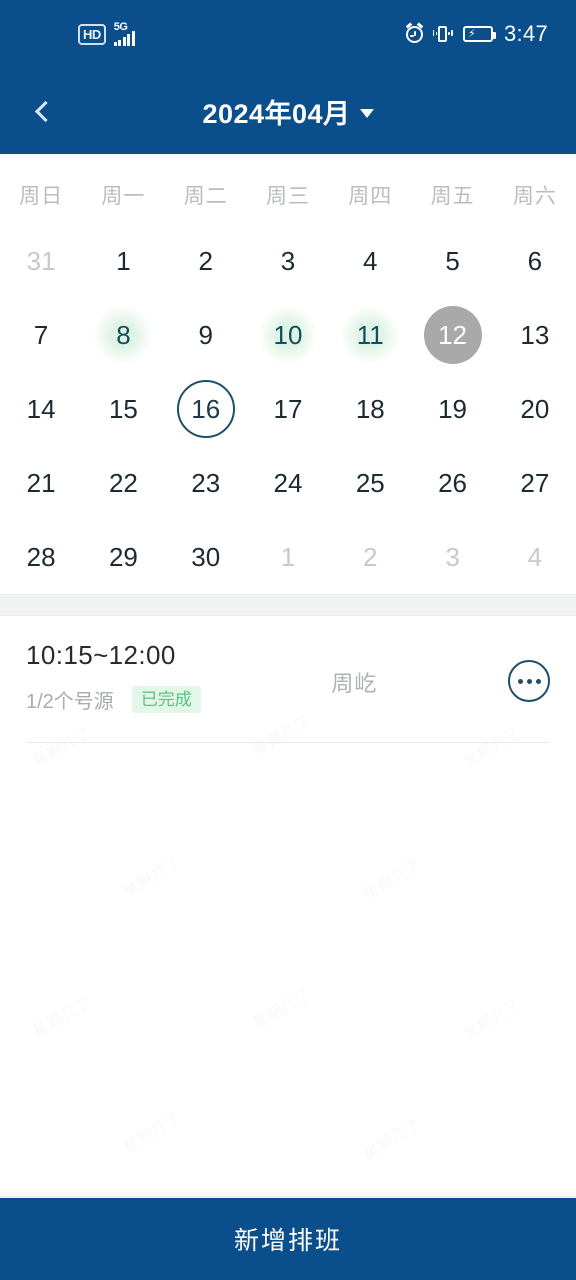  I want to click on calendar-day-number: 19, so click(453, 408).